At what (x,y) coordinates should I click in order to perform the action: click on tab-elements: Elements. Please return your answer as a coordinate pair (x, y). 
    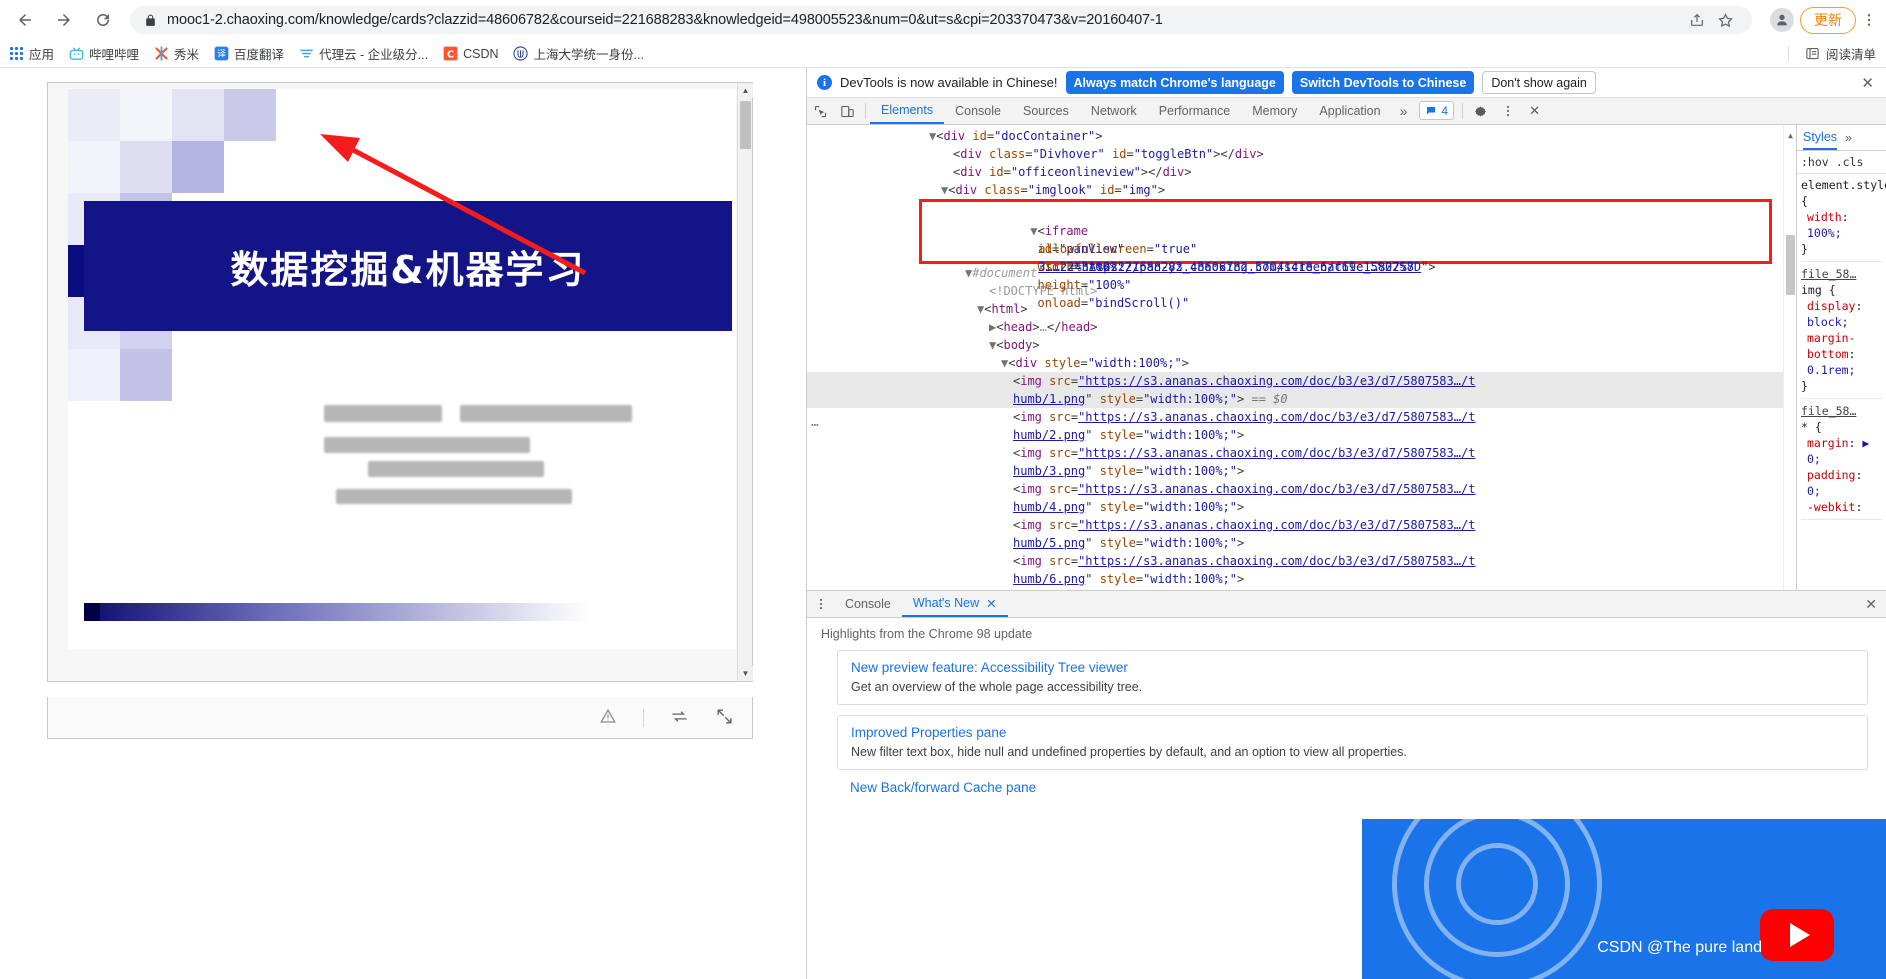
    Looking at the image, I should click on (907, 111).